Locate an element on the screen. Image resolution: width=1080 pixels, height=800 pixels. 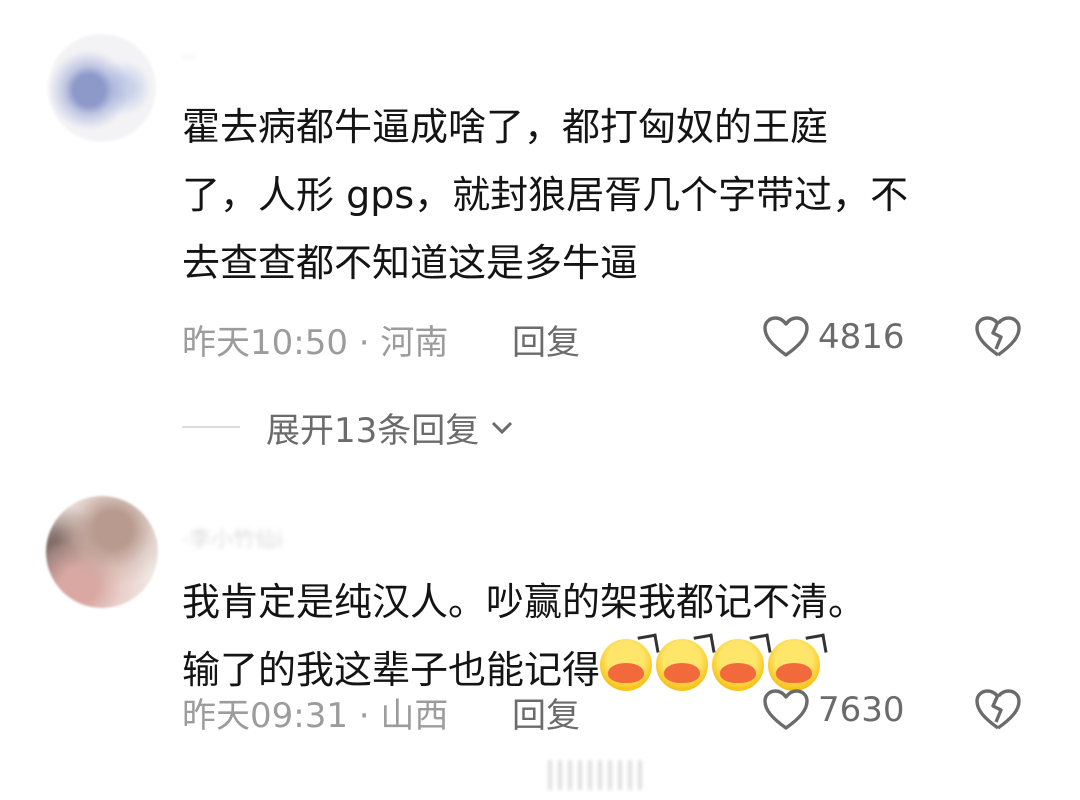
comment-text-line: 输了的我这辈子也能记得 is located at coordinates (391, 670).